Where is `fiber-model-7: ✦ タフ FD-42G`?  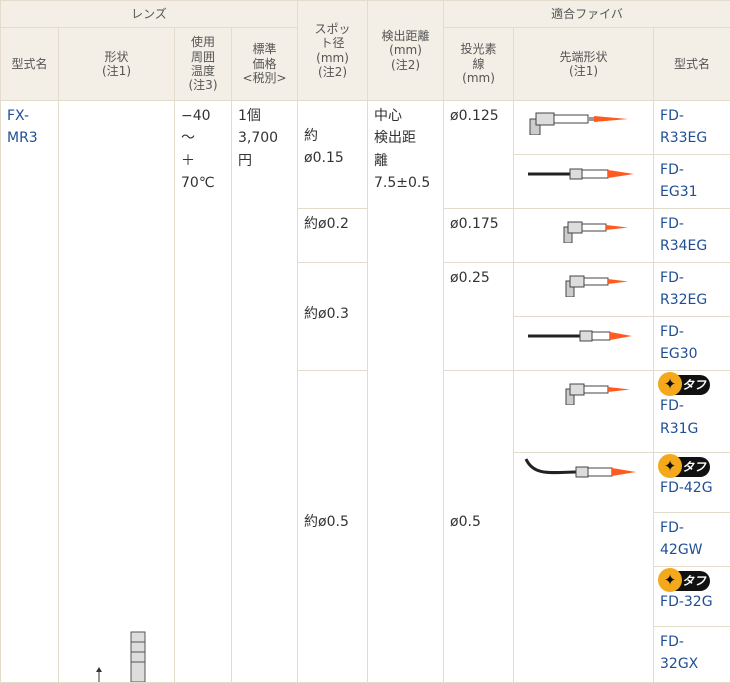 fiber-model-7: ✦ タフ FD-42G is located at coordinates (691, 482).